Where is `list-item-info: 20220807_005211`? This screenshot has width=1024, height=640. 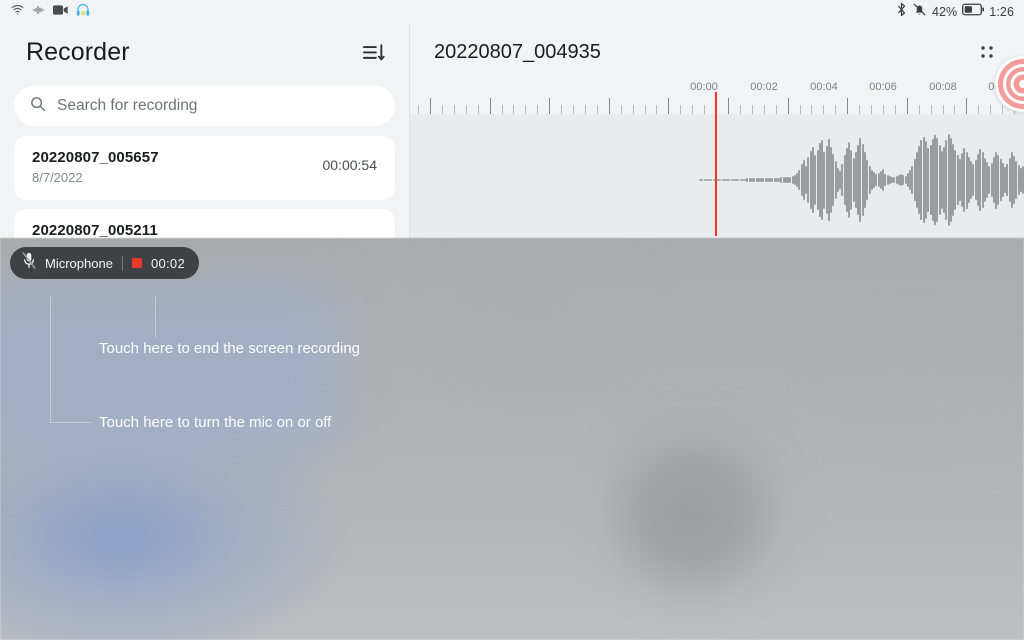
list-item-info: 20220807_005211 is located at coordinates (95, 230).